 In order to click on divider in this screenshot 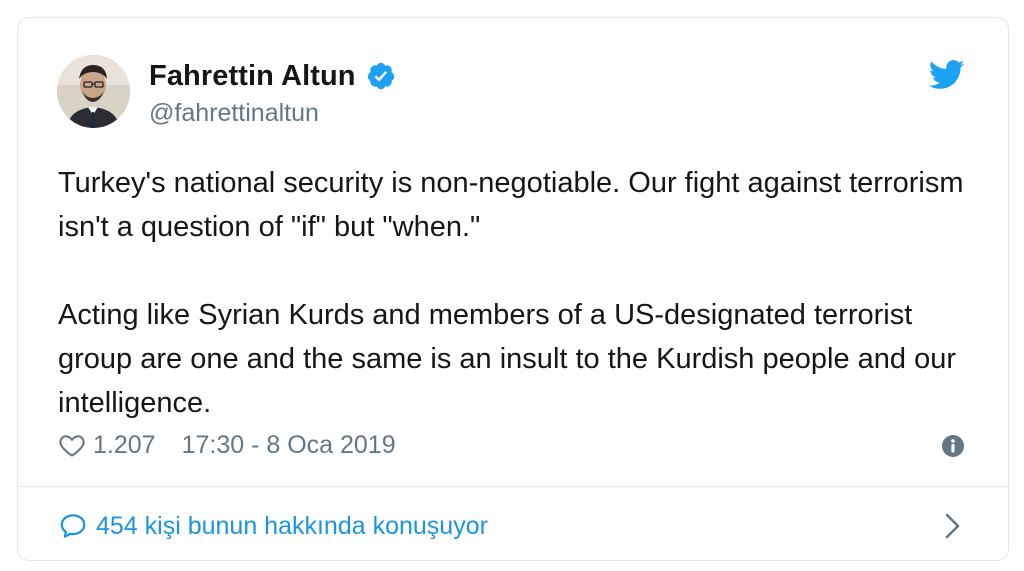, I will do `click(513, 486)`.